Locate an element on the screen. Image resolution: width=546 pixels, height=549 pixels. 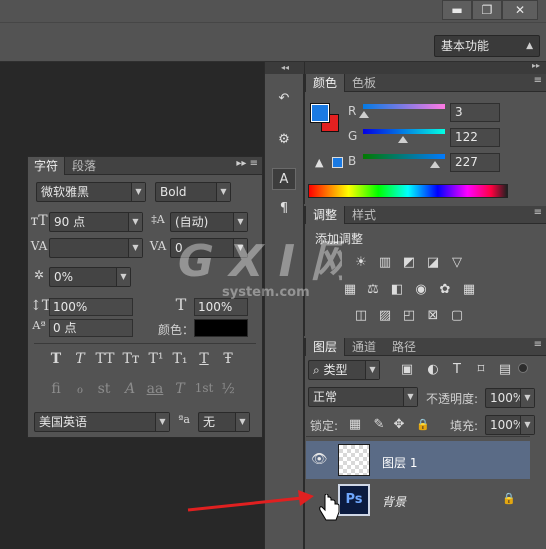
tab-character: 字符 is located at coordinates (47, 166).